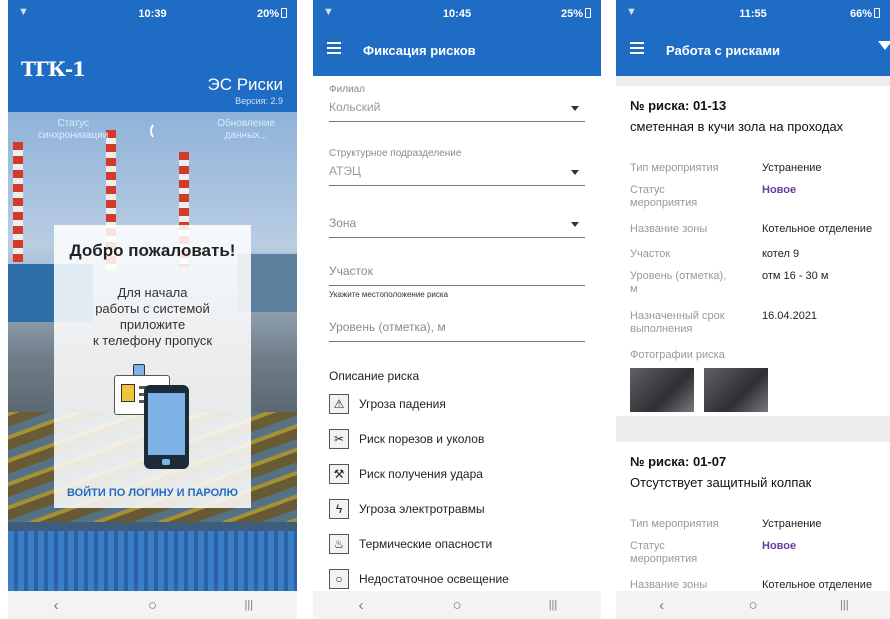  I want to click on risk-label: Риск получения удара, so click(421, 473).